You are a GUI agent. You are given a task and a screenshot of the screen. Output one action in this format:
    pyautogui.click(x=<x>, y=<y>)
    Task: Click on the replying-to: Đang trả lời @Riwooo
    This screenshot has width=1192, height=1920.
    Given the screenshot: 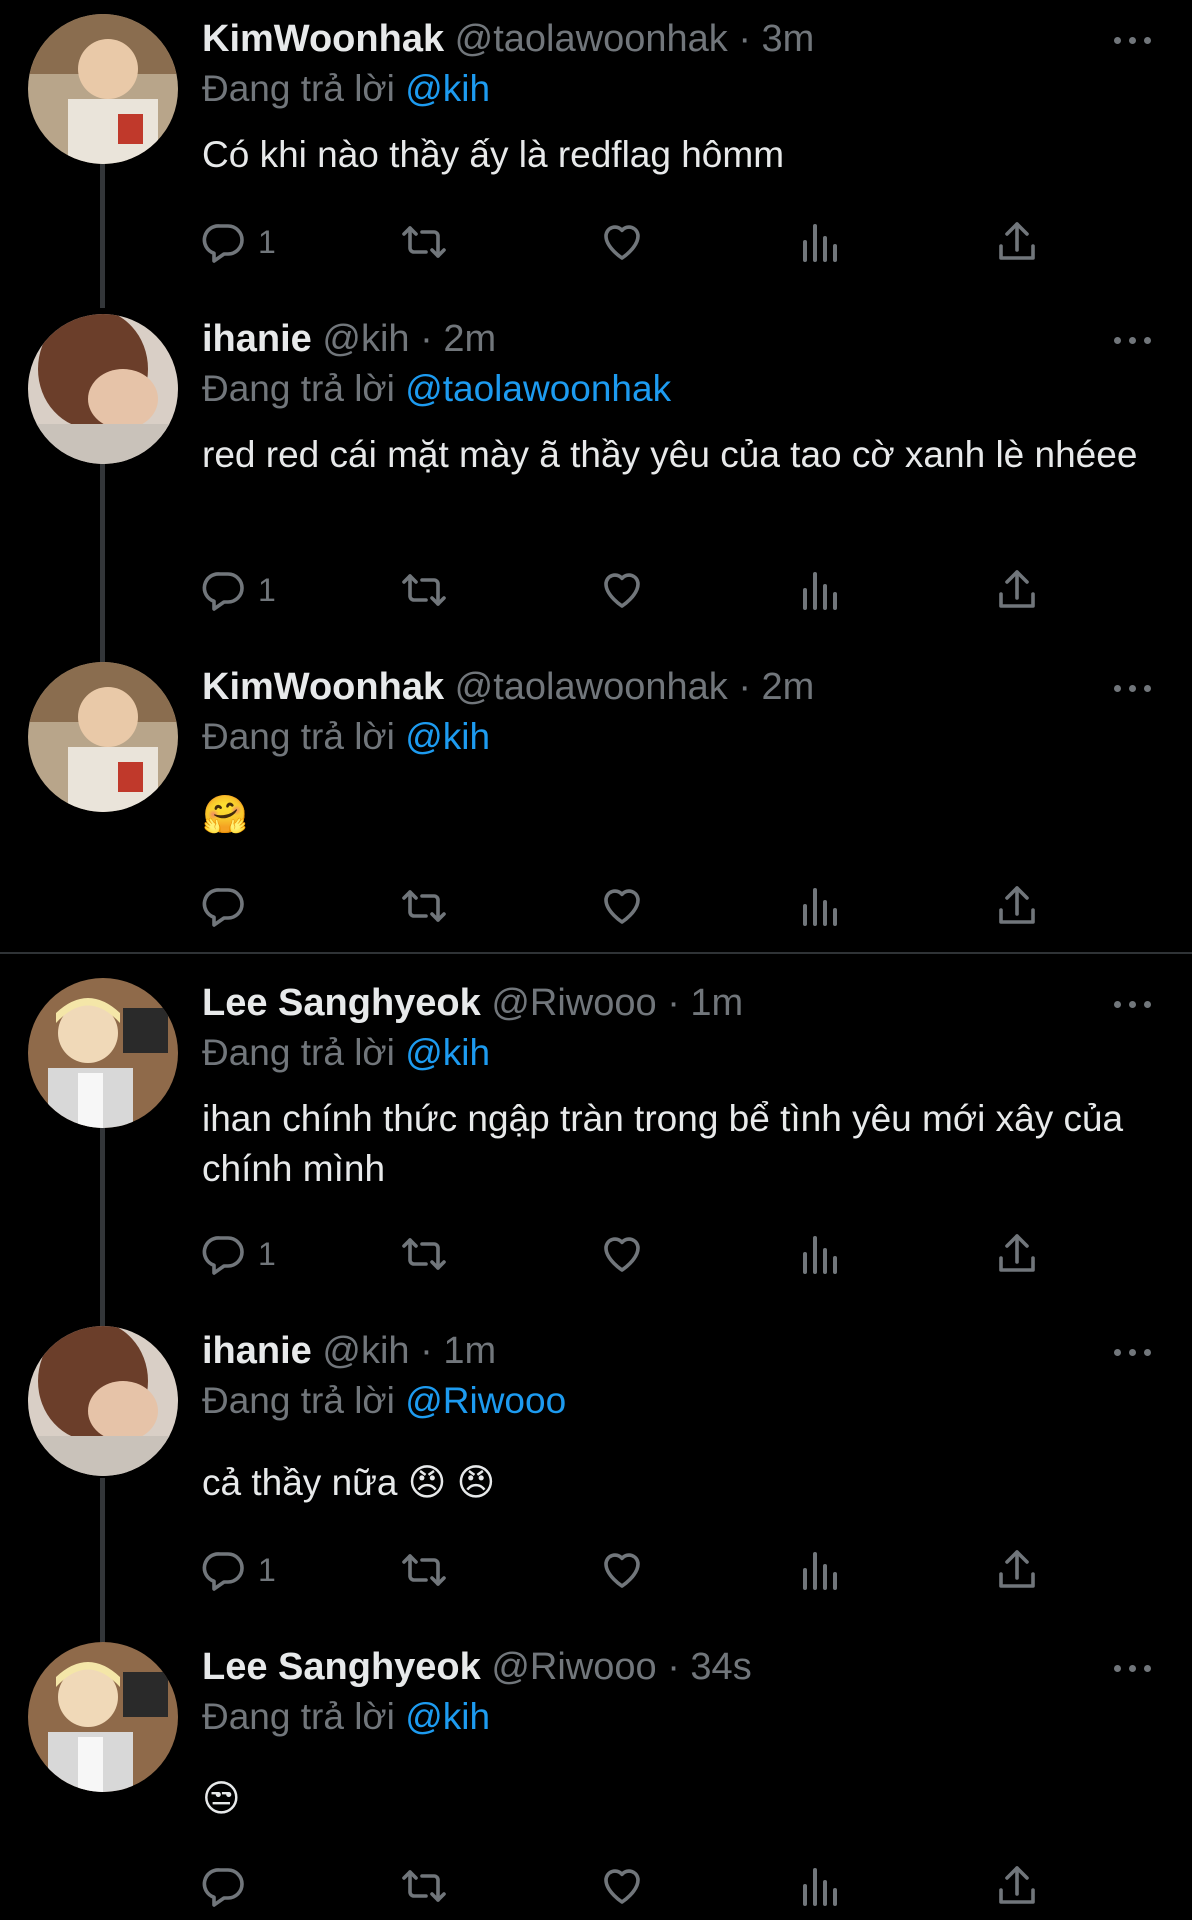 What is the action you would take?
    pyautogui.click(x=384, y=1401)
    